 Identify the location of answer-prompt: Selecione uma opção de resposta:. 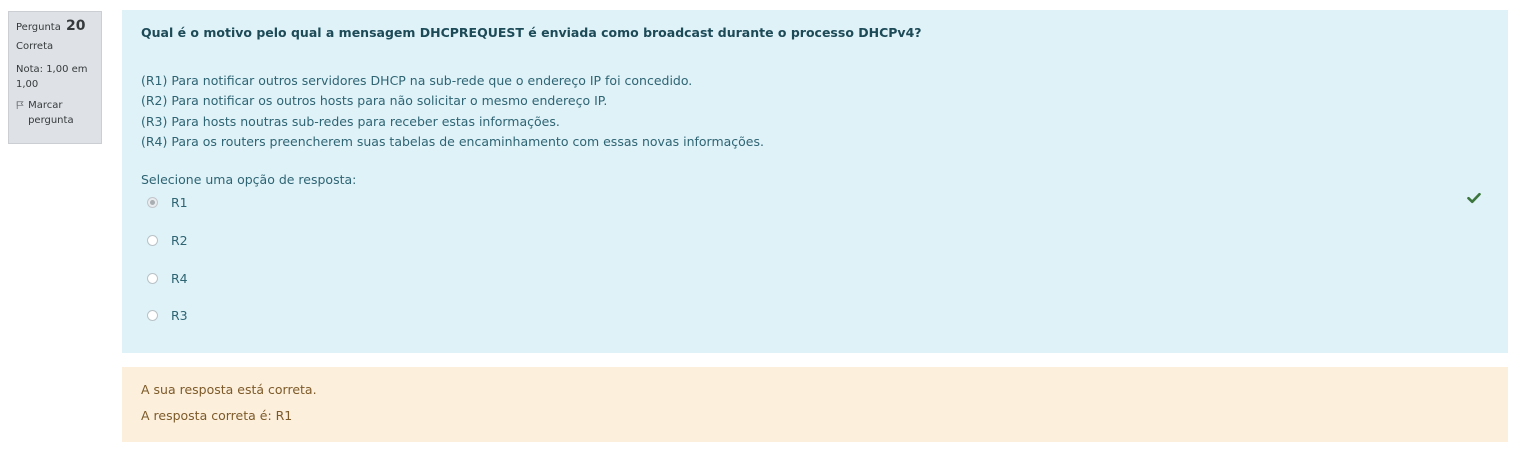
(249, 179).